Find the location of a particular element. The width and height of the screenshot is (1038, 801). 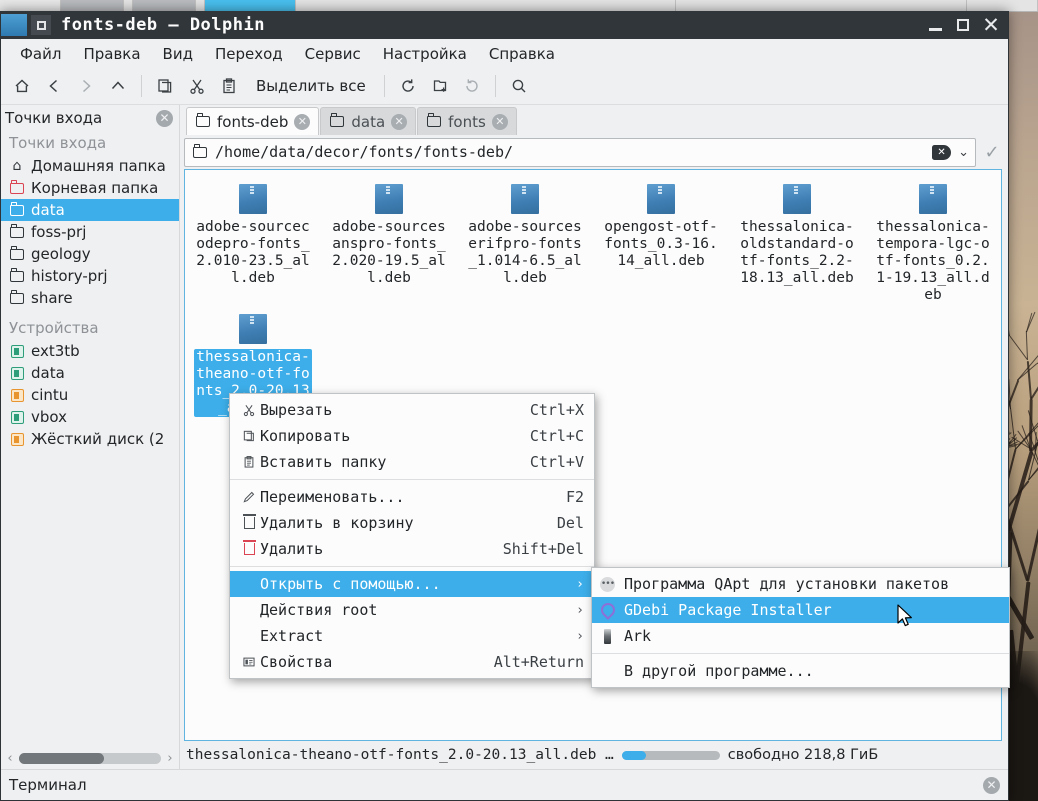

context-menu-item-paste: Вставить папку Ctrl+V is located at coordinates (412, 462).